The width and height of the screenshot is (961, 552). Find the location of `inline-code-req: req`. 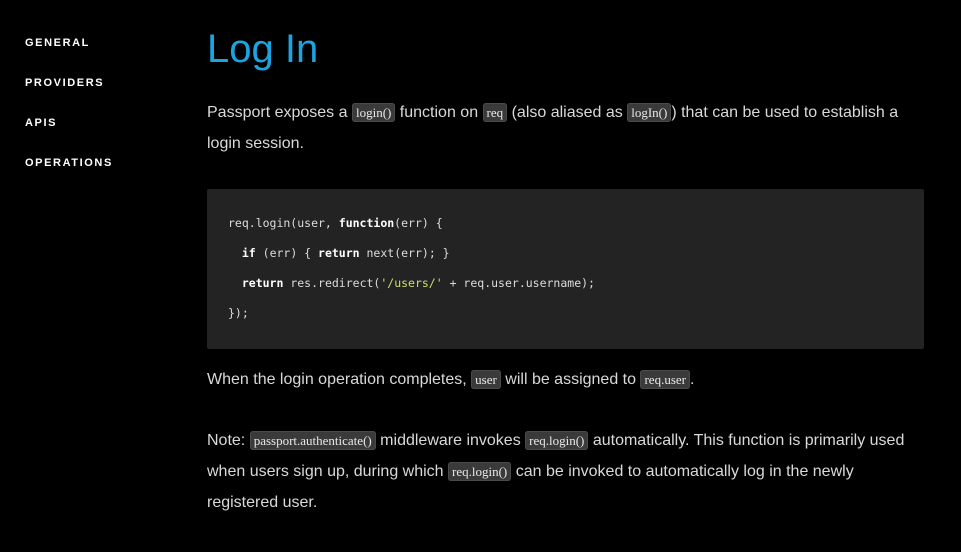

inline-code-req: req is located at coordinates (495, 112).